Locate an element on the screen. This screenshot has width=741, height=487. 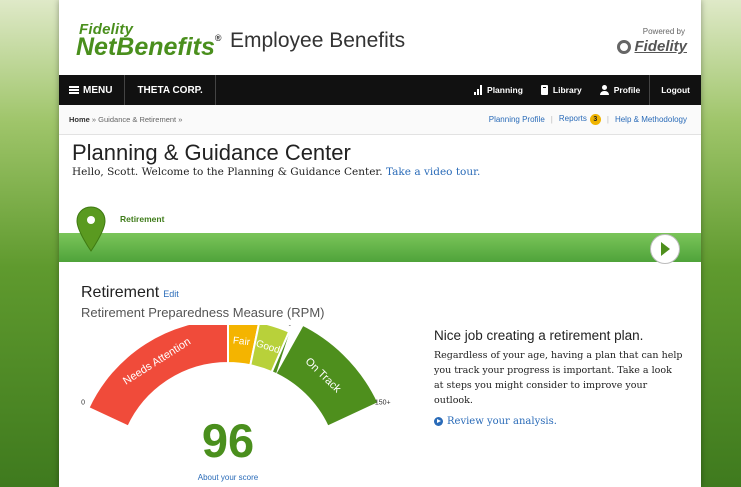
person-icon is located at coordinates (604, 90).